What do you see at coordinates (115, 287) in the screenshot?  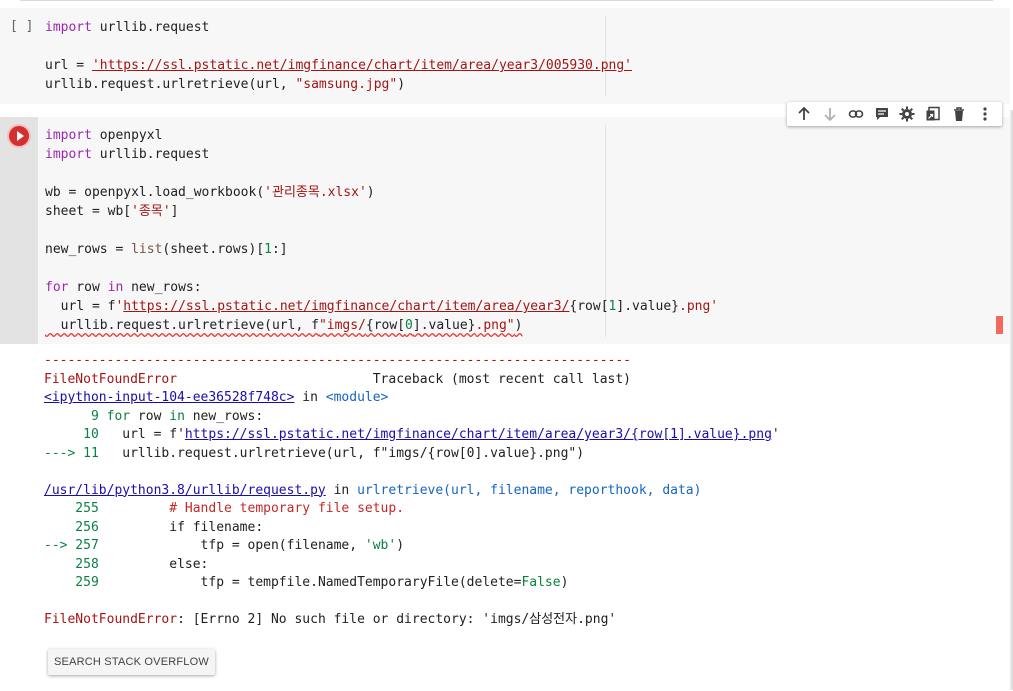 I see `code-token: in` at bounding box center [115, 287].